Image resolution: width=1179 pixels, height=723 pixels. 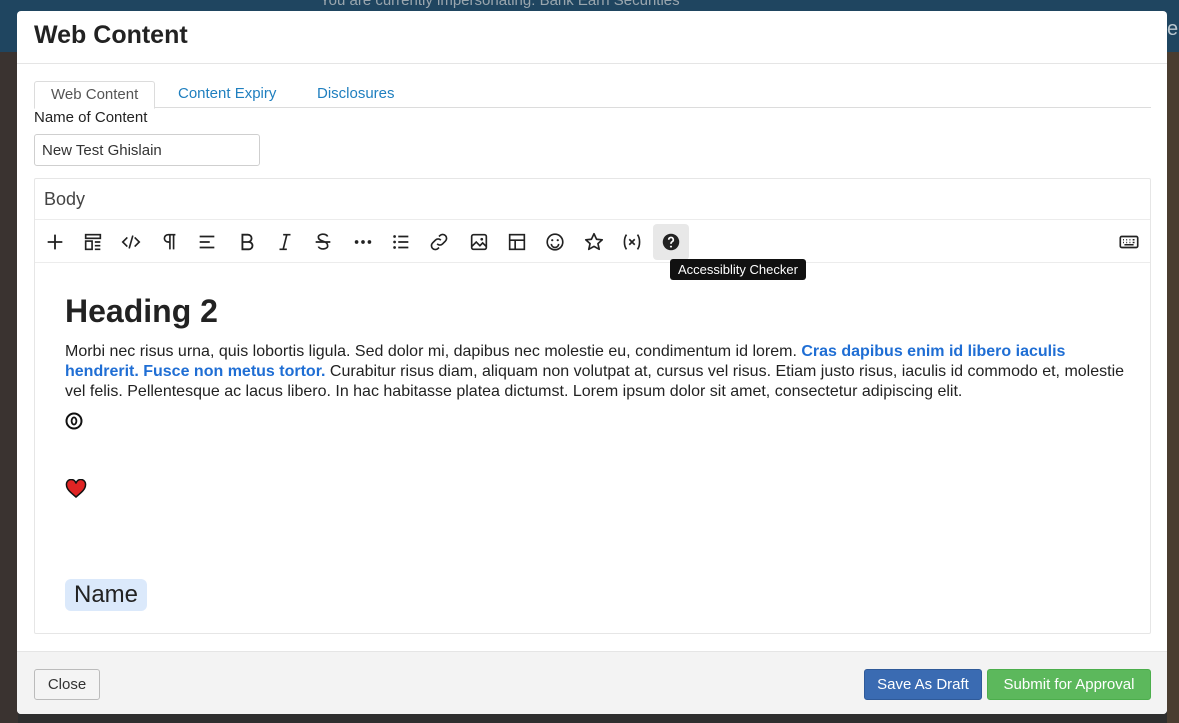 I want to click on modal-title: Web Content, so click(x=111, y=35).